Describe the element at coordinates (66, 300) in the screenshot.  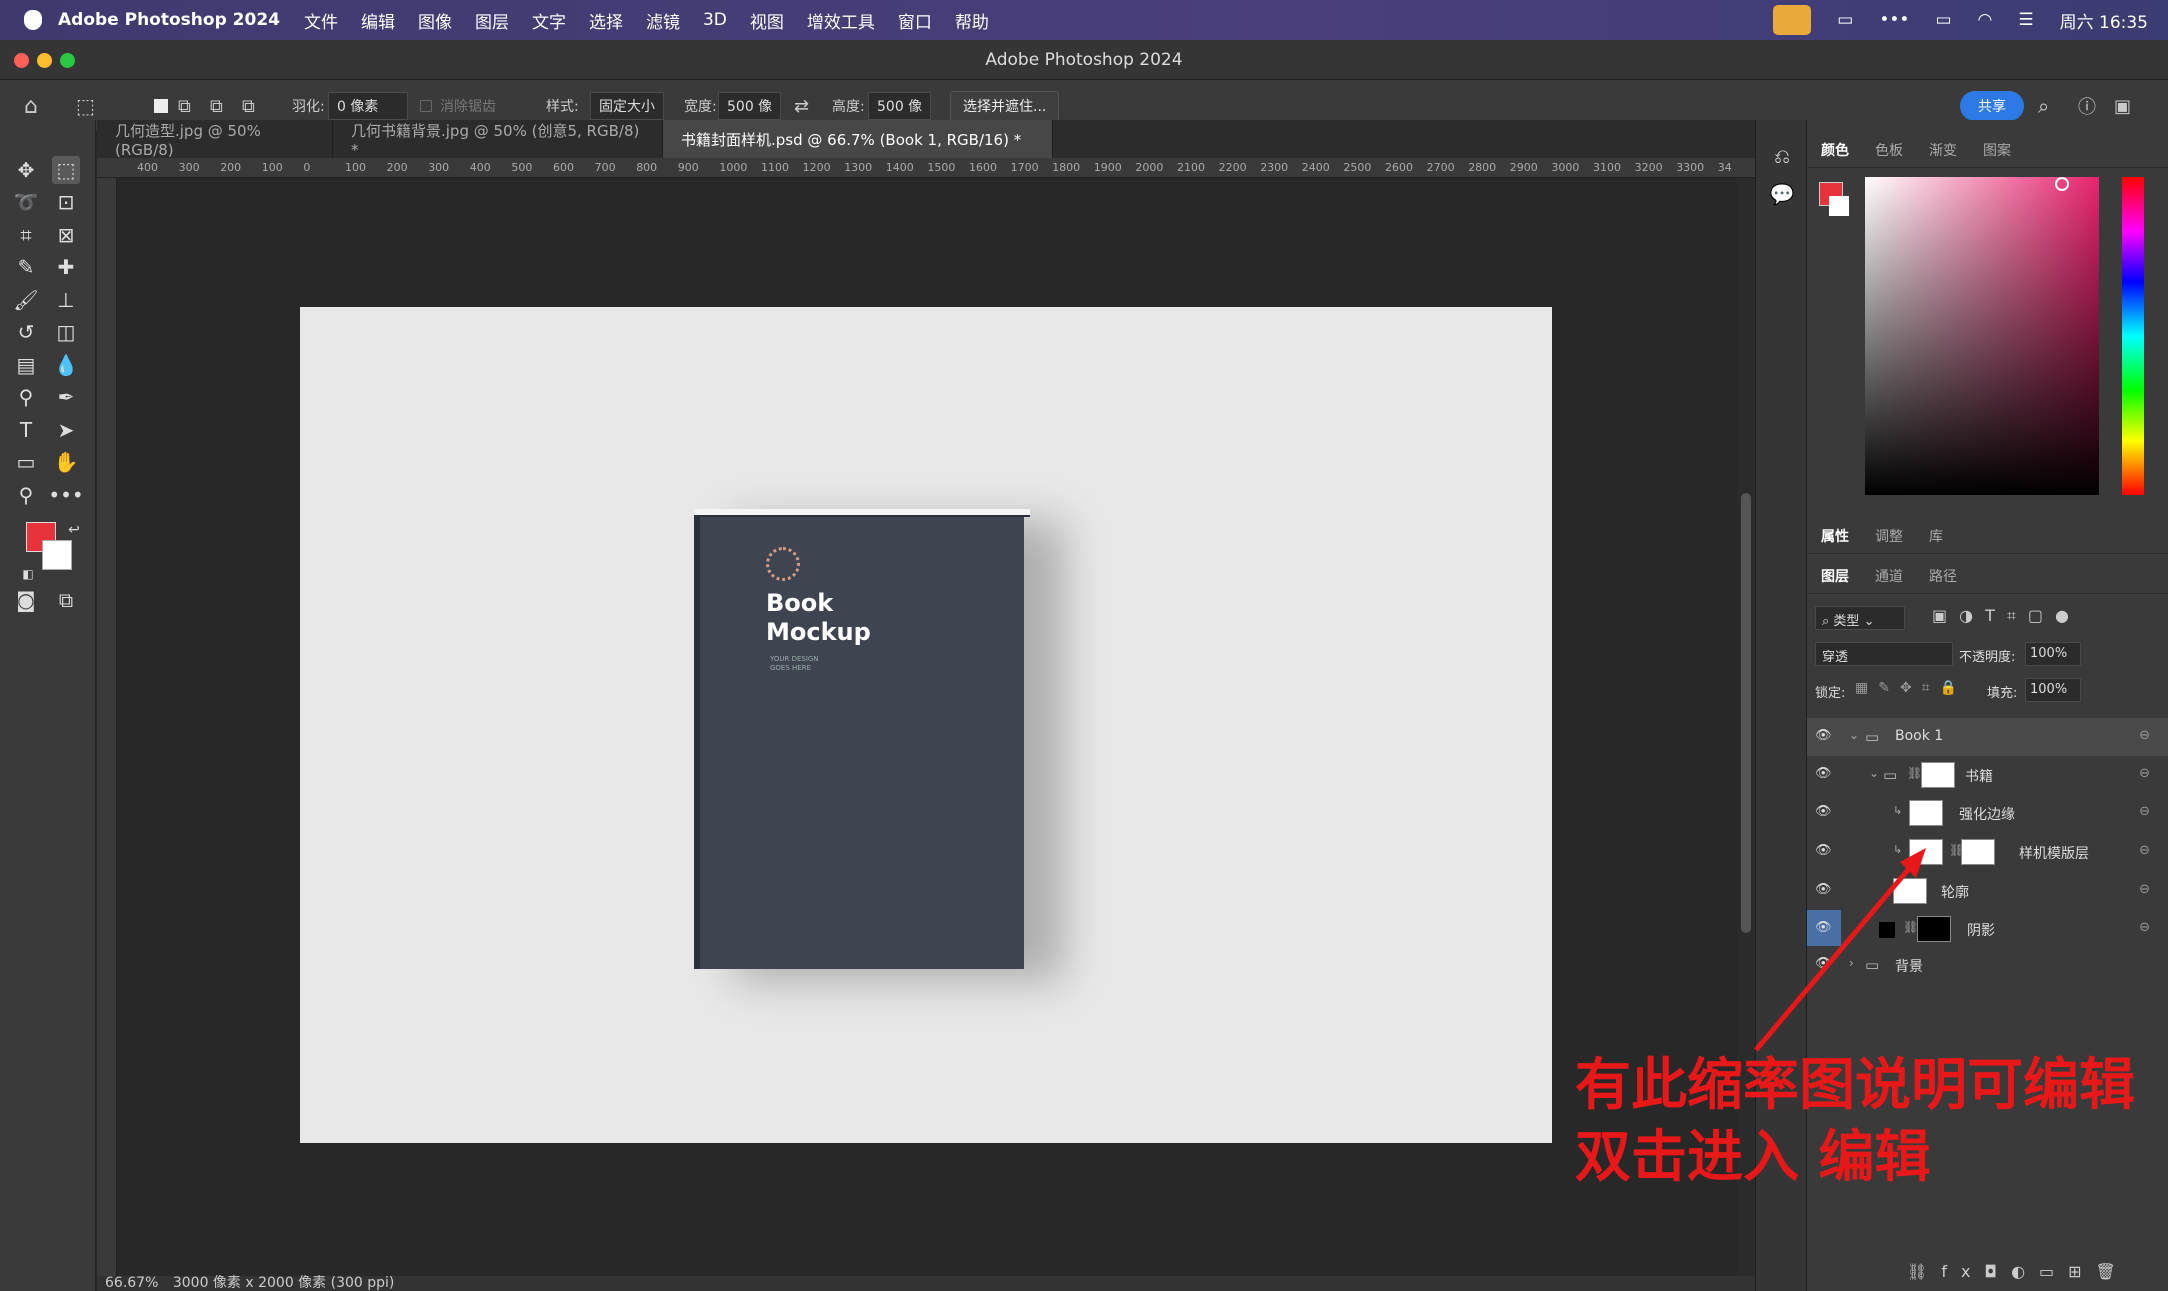
I see `stamp-tool-icon: ⊥` at that location.